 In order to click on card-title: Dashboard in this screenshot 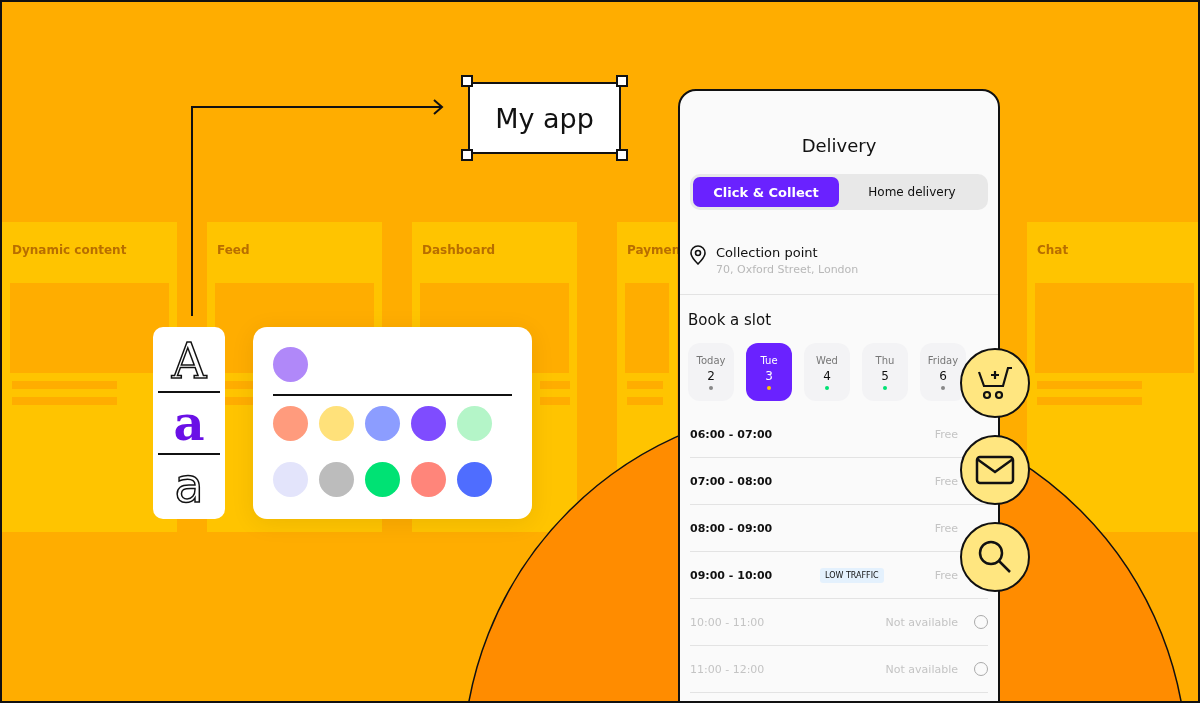, I will do `click(459, 249)`.